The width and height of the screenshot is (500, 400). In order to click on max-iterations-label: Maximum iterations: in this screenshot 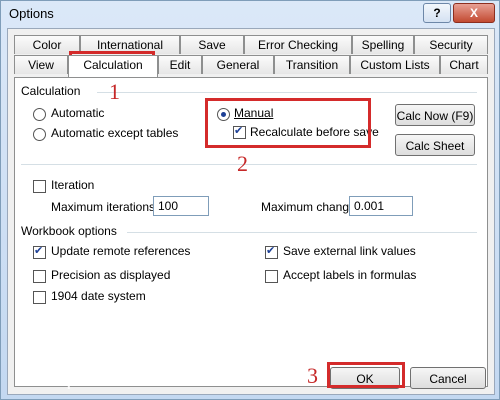, I will do `click(105, 207)`.